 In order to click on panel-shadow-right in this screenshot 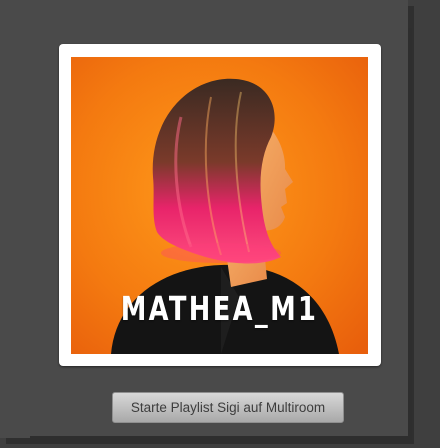, I will do `click(410, 234)`.